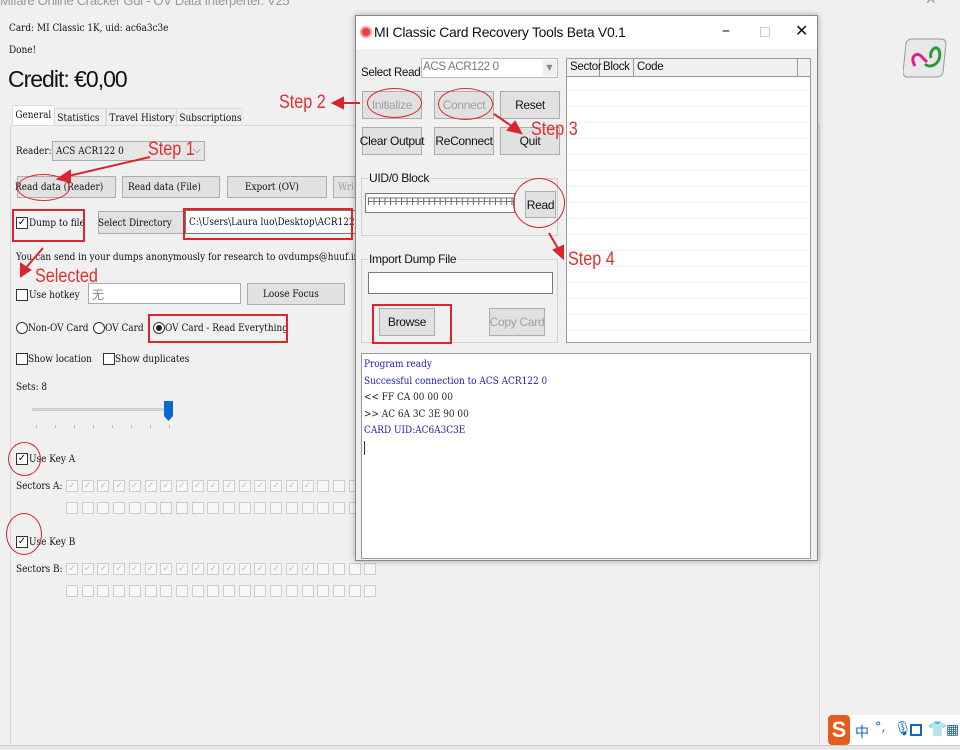 This screenshot has width=960, height=750. Describe the element at coordinates (460, 283) in the screenshot. I see `import-file-field` at that location.